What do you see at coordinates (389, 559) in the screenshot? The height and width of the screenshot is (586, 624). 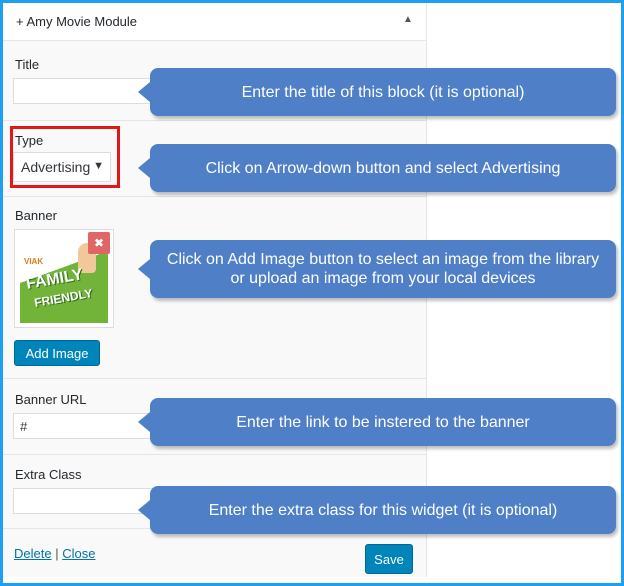 I see `save-button: Save` at bounding box center [389, 559].